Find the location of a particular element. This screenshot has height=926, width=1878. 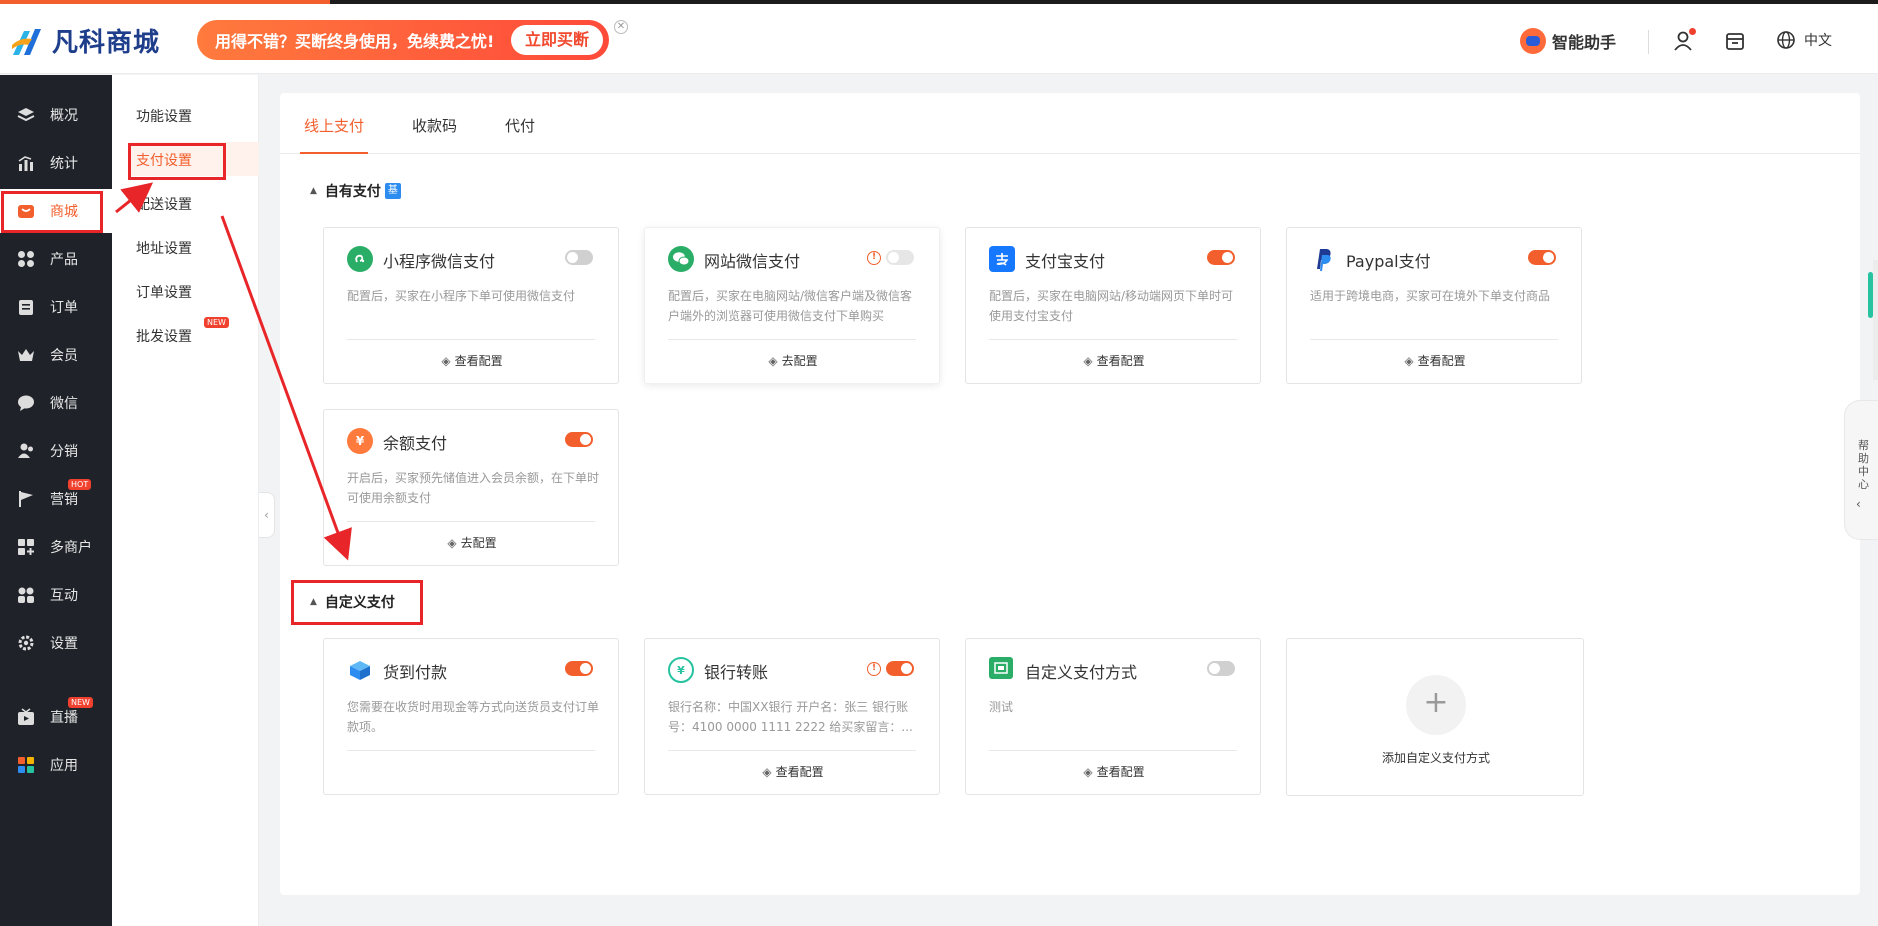

sidebar-item-stats: 统计 is located at coordinates (56, 163).